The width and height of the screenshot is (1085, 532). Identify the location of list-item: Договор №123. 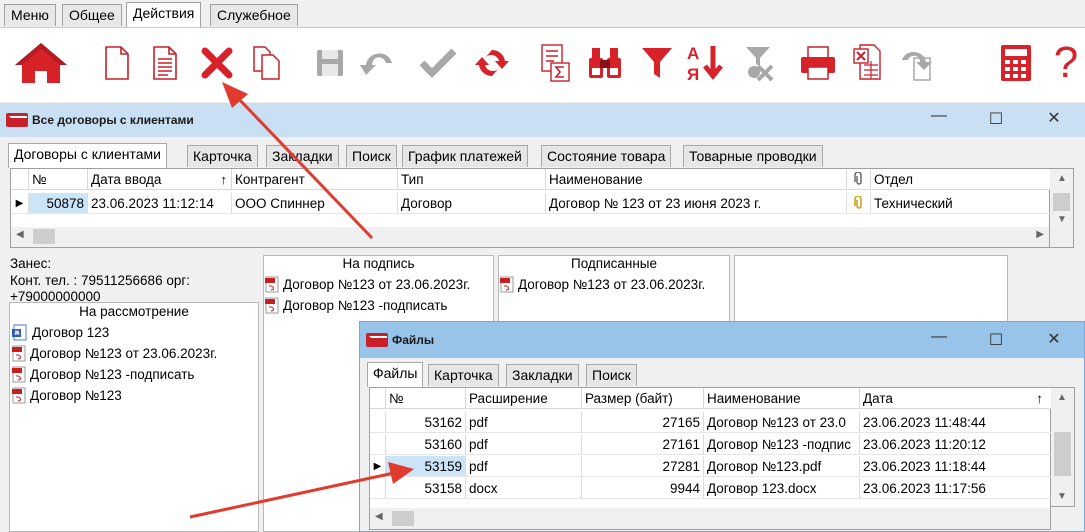
(67, 395).